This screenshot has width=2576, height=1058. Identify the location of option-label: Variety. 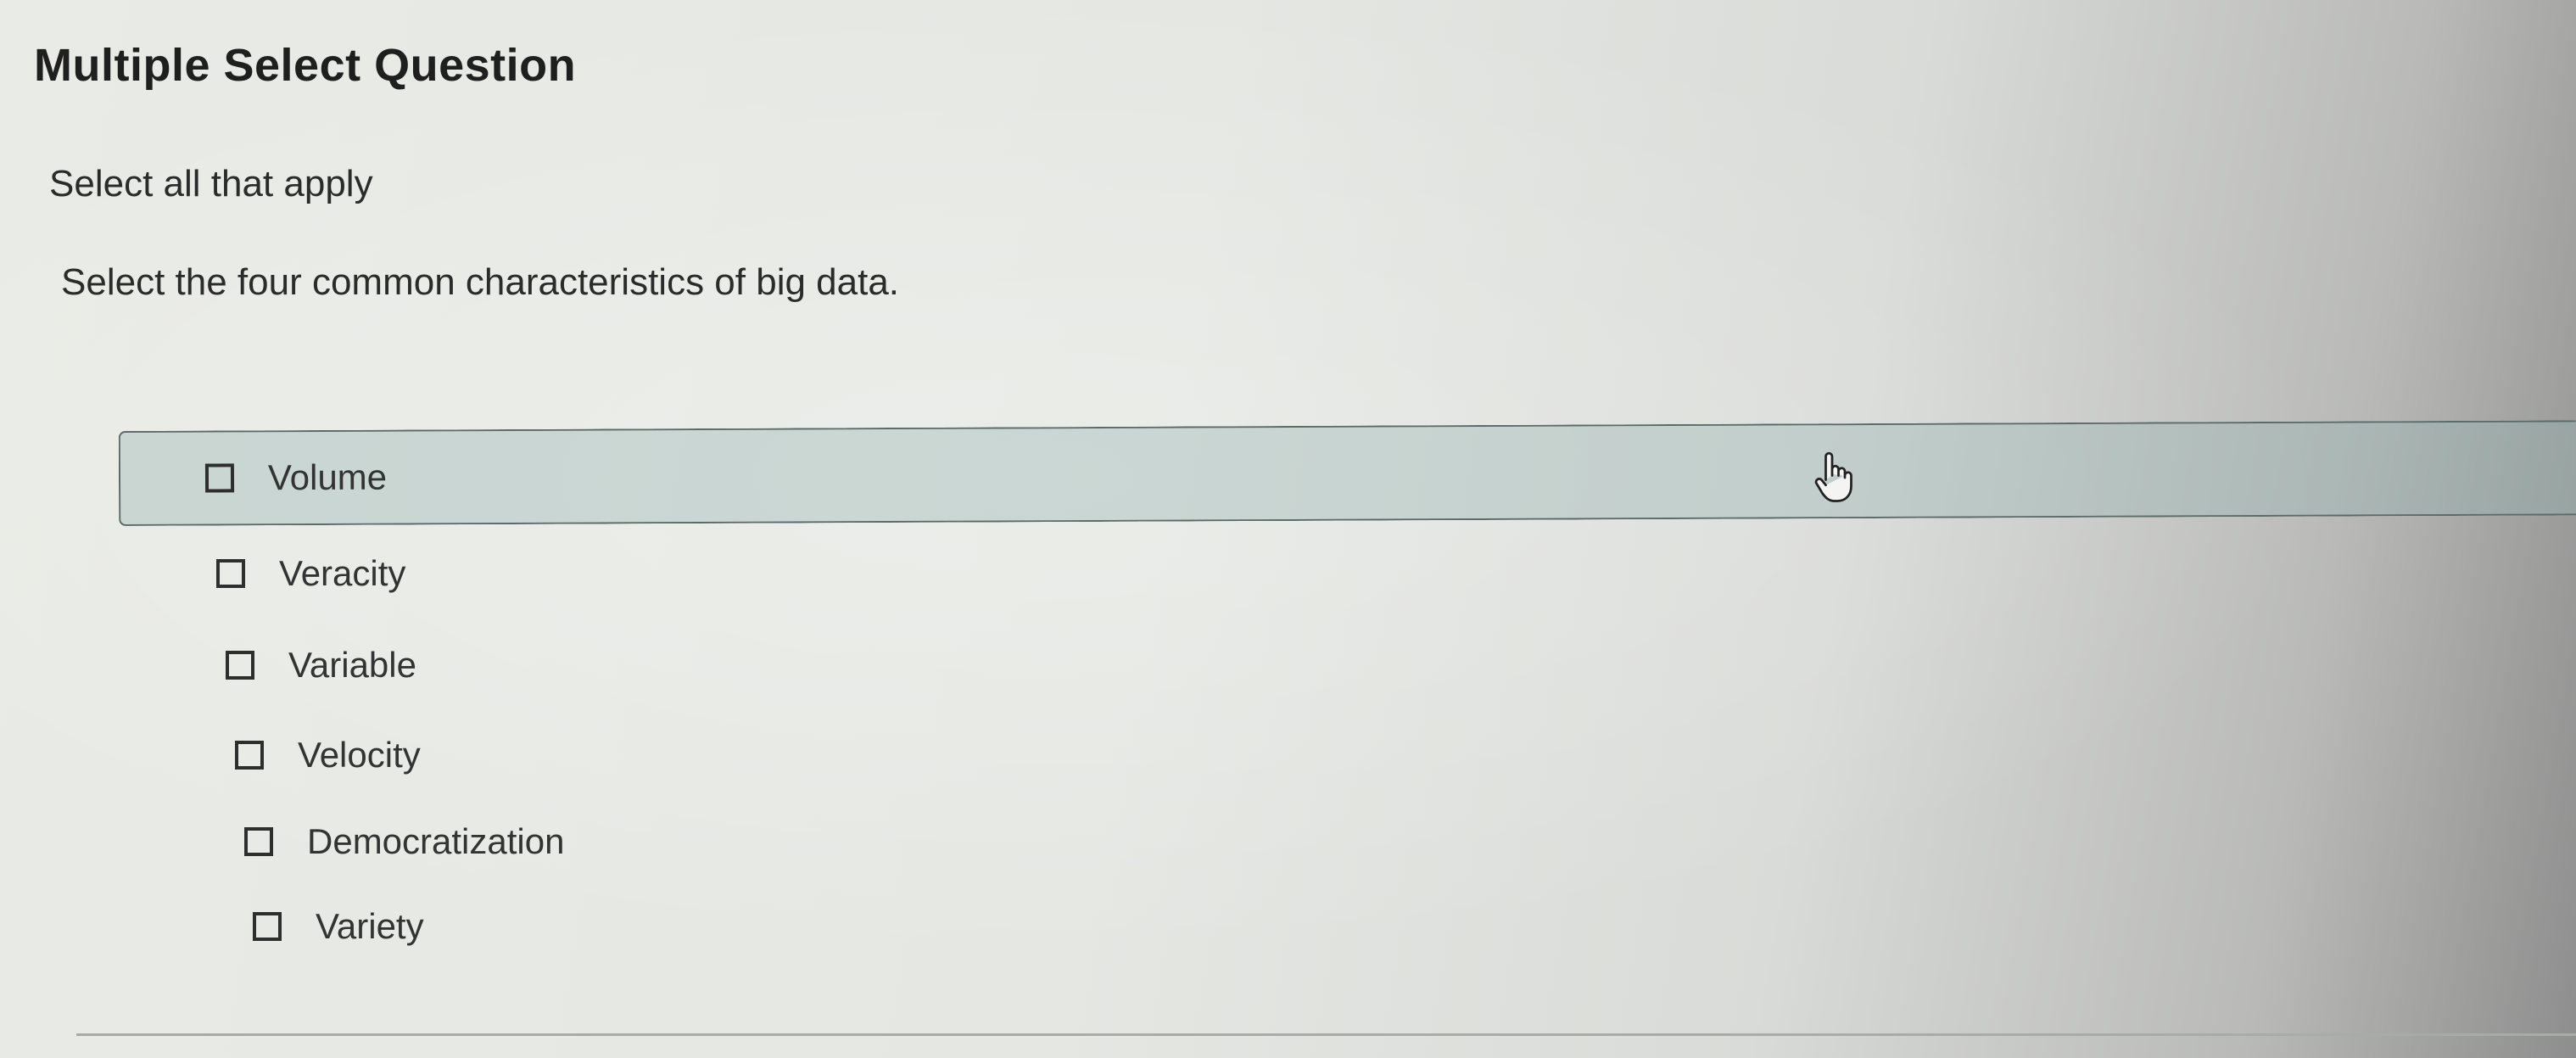
(370, 926).